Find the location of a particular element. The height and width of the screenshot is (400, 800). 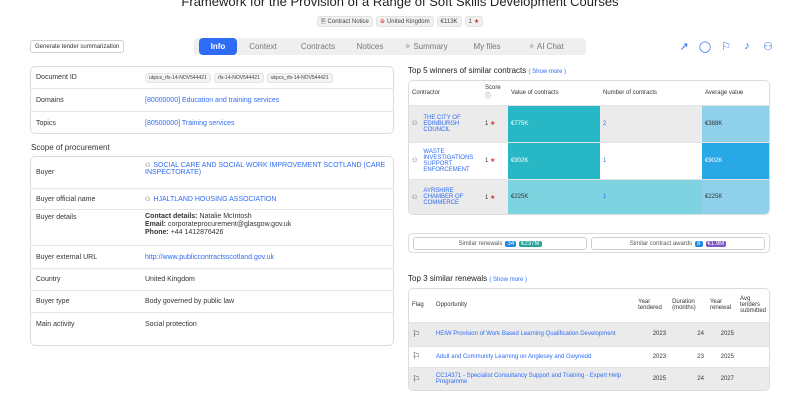

contract-value-cell: €775K is located at coordinates (554, 124).